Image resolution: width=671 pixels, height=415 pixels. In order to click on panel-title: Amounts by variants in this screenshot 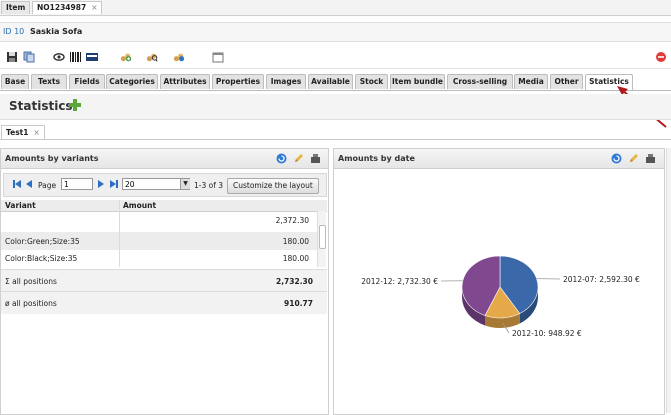, I will do `click(52, 158)`.